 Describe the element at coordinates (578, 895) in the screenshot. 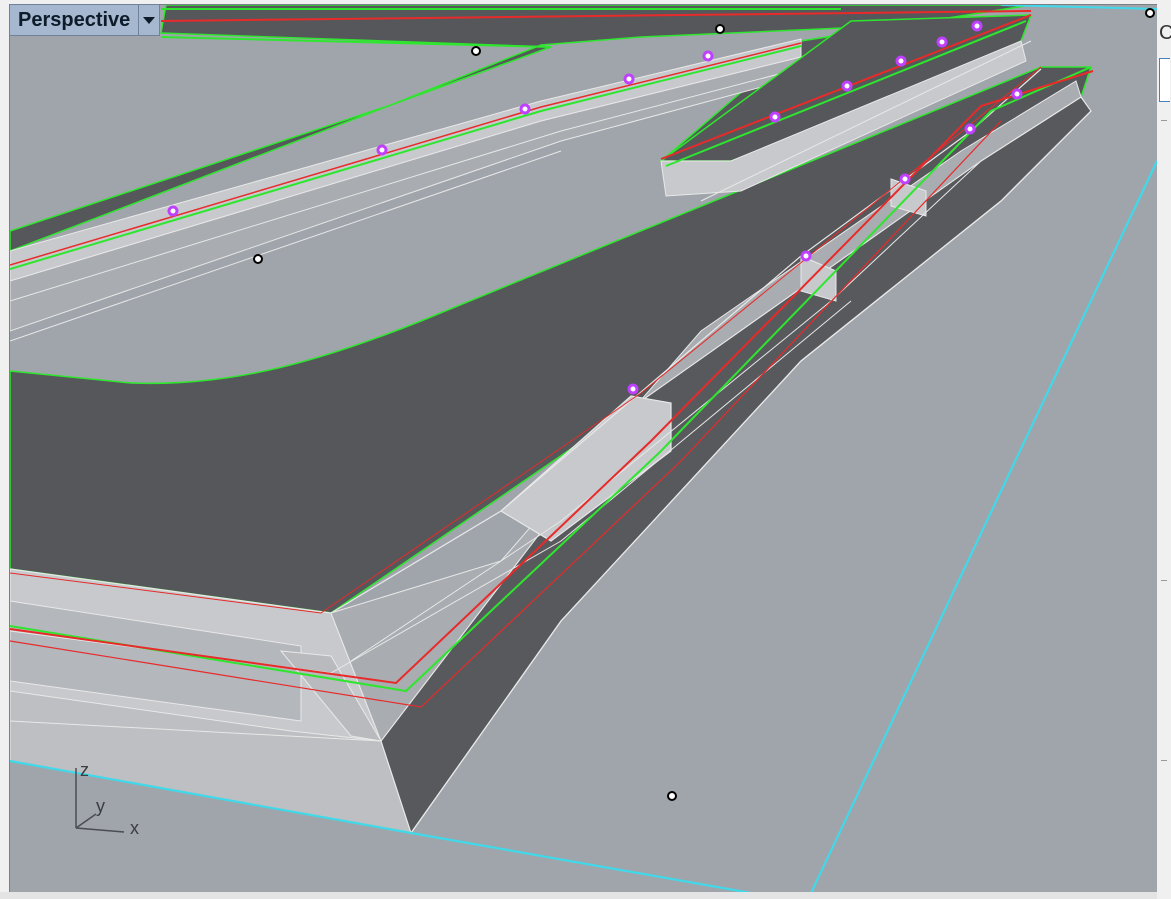

I see `bottom-edge` at that location.